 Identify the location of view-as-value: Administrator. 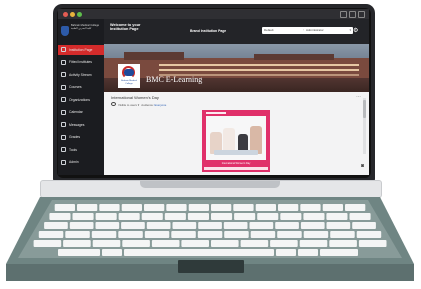
(315, 30).